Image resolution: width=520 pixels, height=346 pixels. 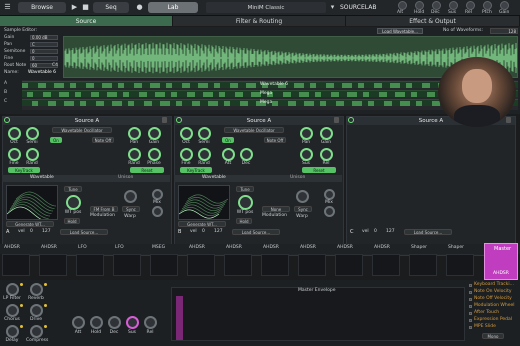 I want to click on mod-tab: MSEG, so click(x=158, y=248).